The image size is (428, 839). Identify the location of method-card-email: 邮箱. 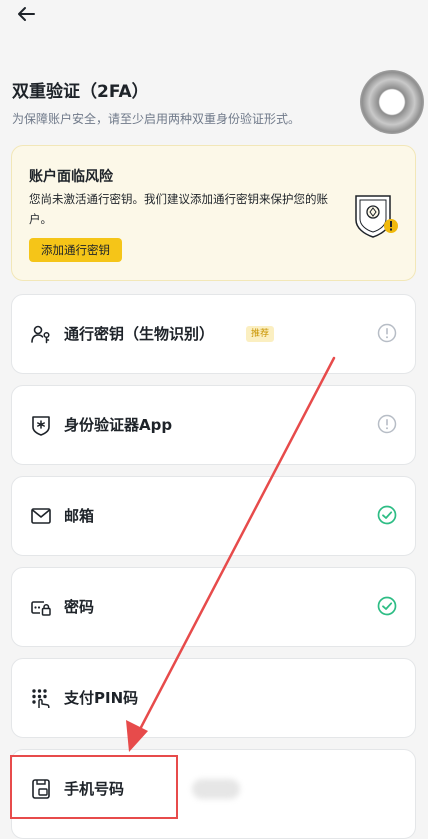
(213, 516).